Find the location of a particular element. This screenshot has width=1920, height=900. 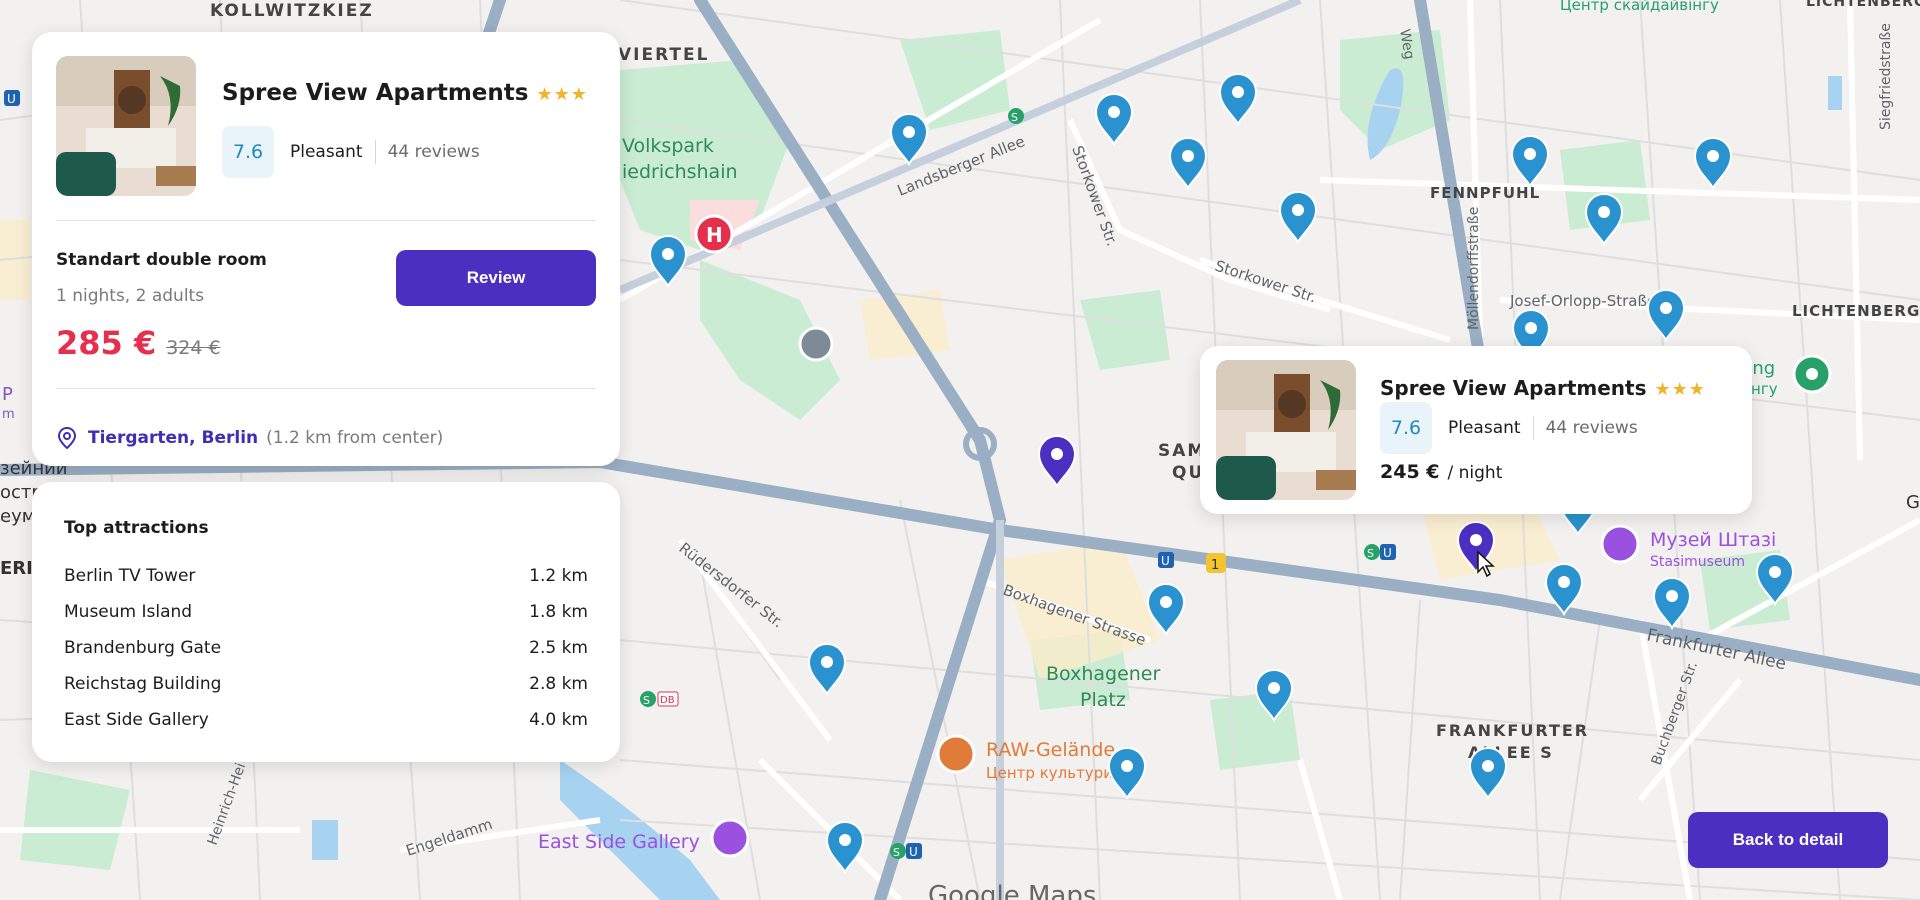

map-label-boxhagener-platz-1: Boxhagener is located at coordinates (1103, 674).